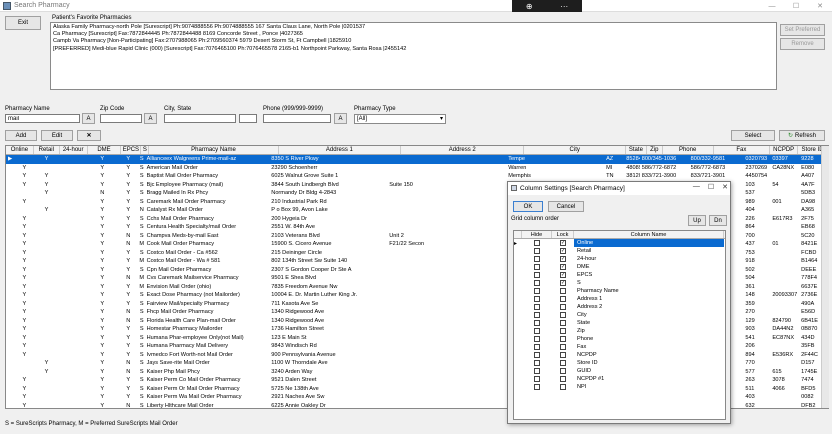 This screenshot has height=434, width=832. What do you see at coordinates (88, 118) in the screenshot?
I see `pharmacy-name-a-button: A` at bounding box center [88, 118].